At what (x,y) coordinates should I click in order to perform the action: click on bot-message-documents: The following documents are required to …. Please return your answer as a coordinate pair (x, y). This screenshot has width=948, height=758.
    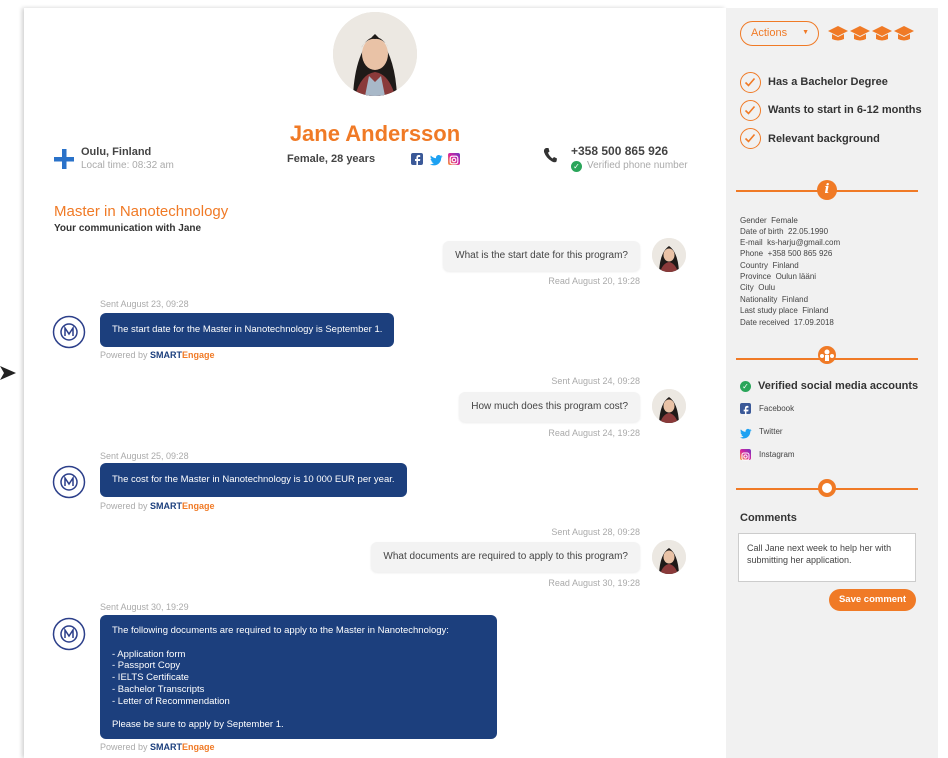
    Looking at the image, I should click on (298, 677).